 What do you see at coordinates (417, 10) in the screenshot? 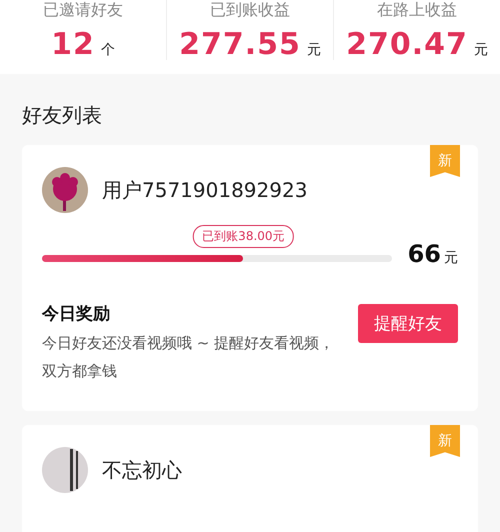
I see `stat-label: 在路上收益` at bounding box center [417, 10].